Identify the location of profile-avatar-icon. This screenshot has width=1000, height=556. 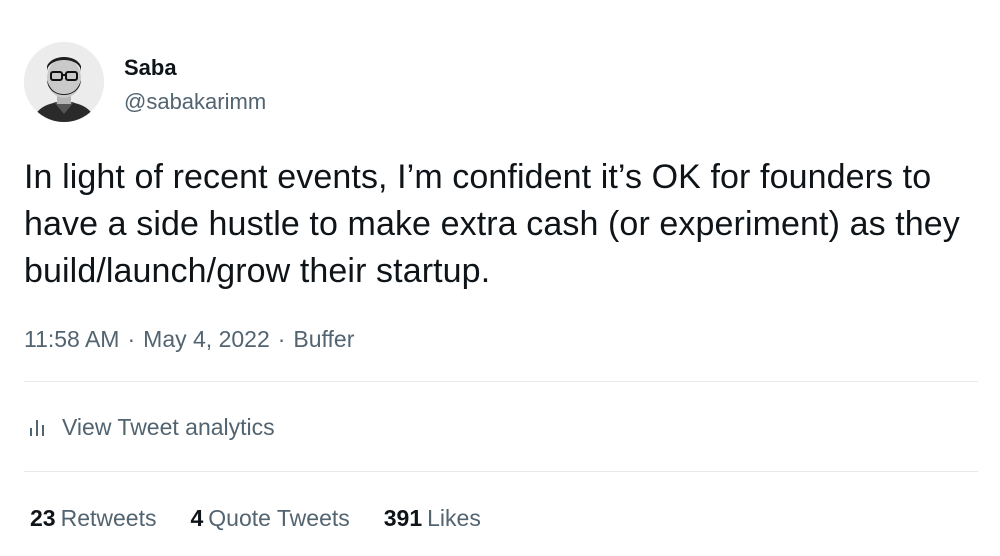
(64, 82).